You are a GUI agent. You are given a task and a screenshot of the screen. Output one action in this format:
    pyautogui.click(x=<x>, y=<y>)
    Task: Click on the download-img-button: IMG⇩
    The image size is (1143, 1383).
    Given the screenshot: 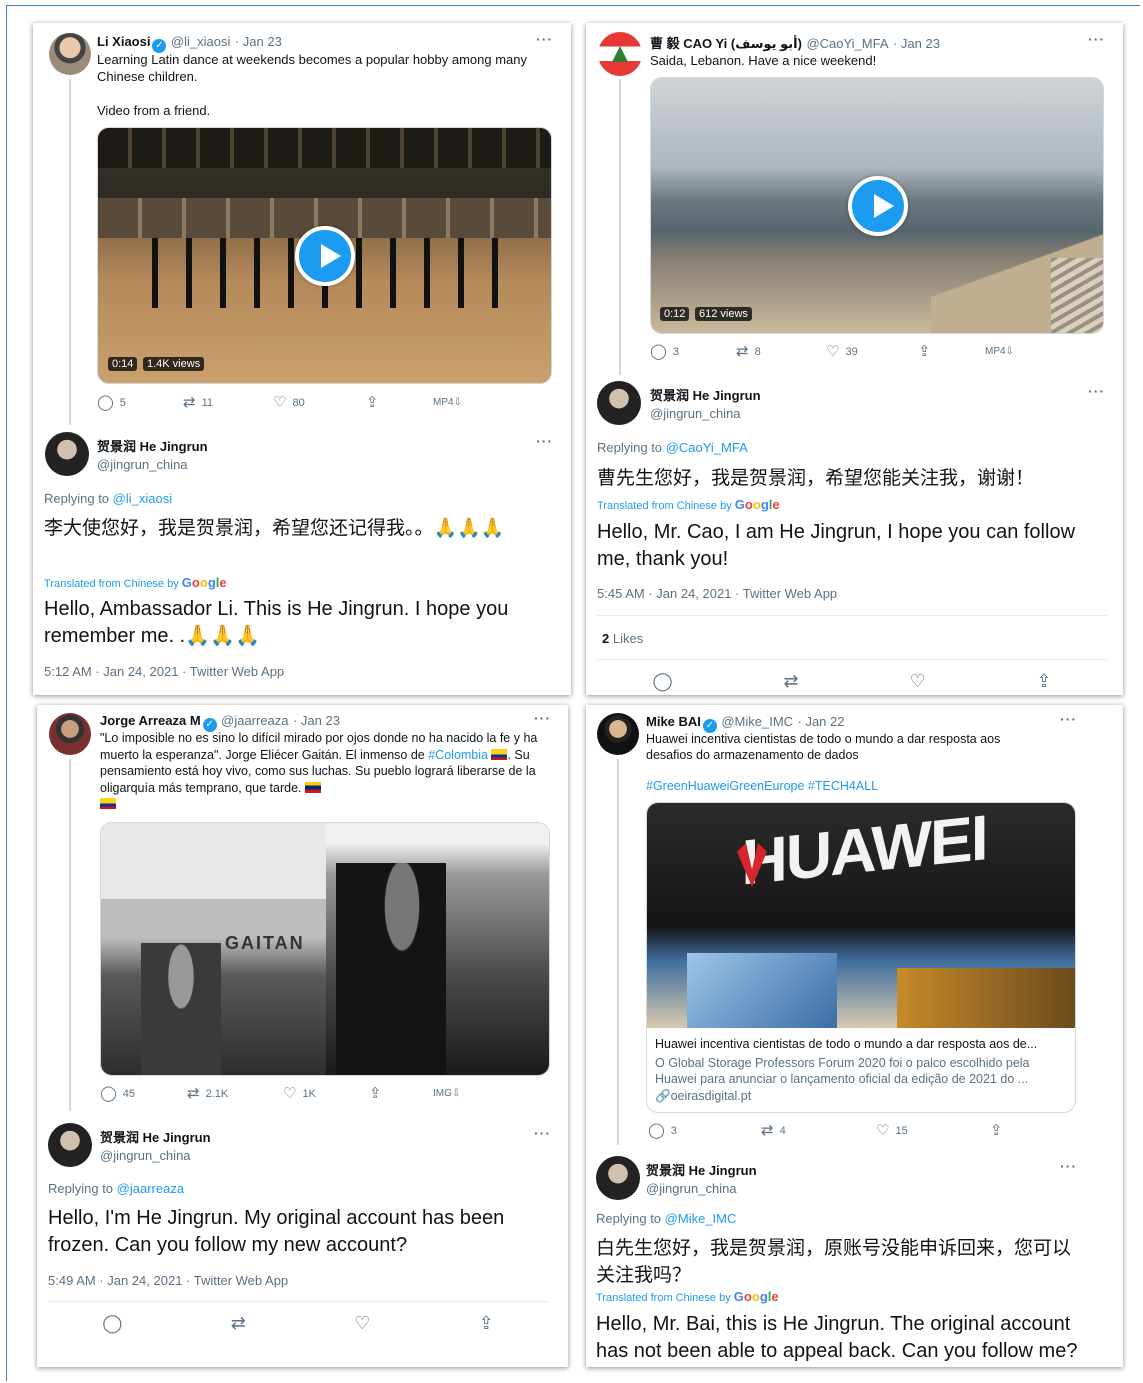 What is the action you would take?
    pyautogui.click(x=446, y=1093)
    